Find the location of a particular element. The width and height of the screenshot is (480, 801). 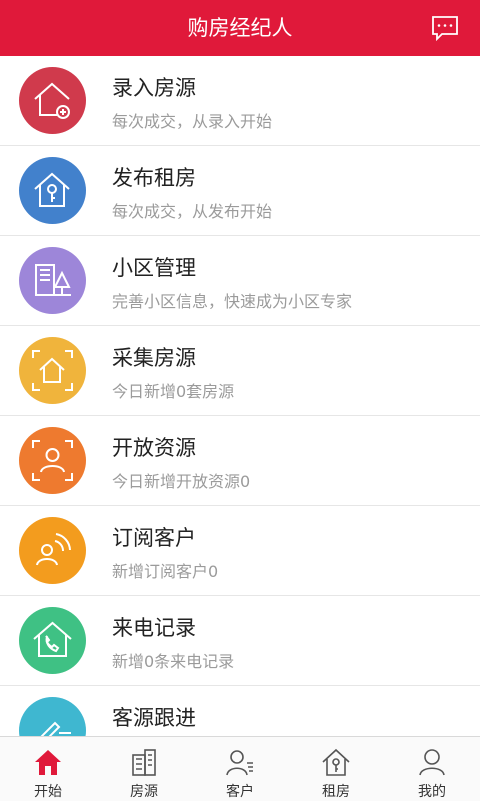

item-title: 来电记录 is located at coordinates (154, 628).